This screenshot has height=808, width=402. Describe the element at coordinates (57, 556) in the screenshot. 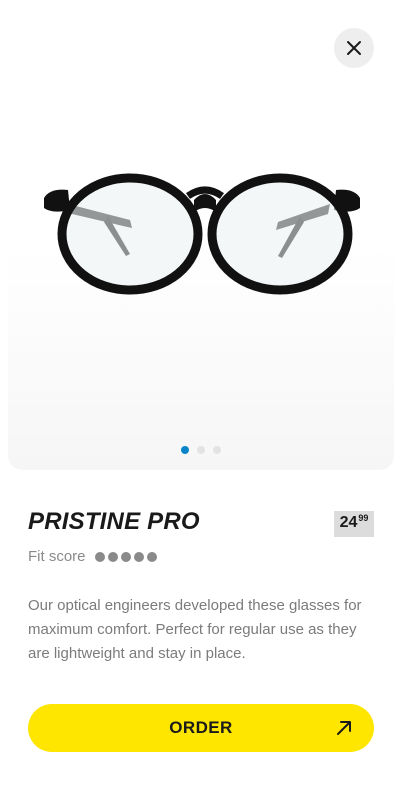

I see `fit-score-label: Fit score` at that location.